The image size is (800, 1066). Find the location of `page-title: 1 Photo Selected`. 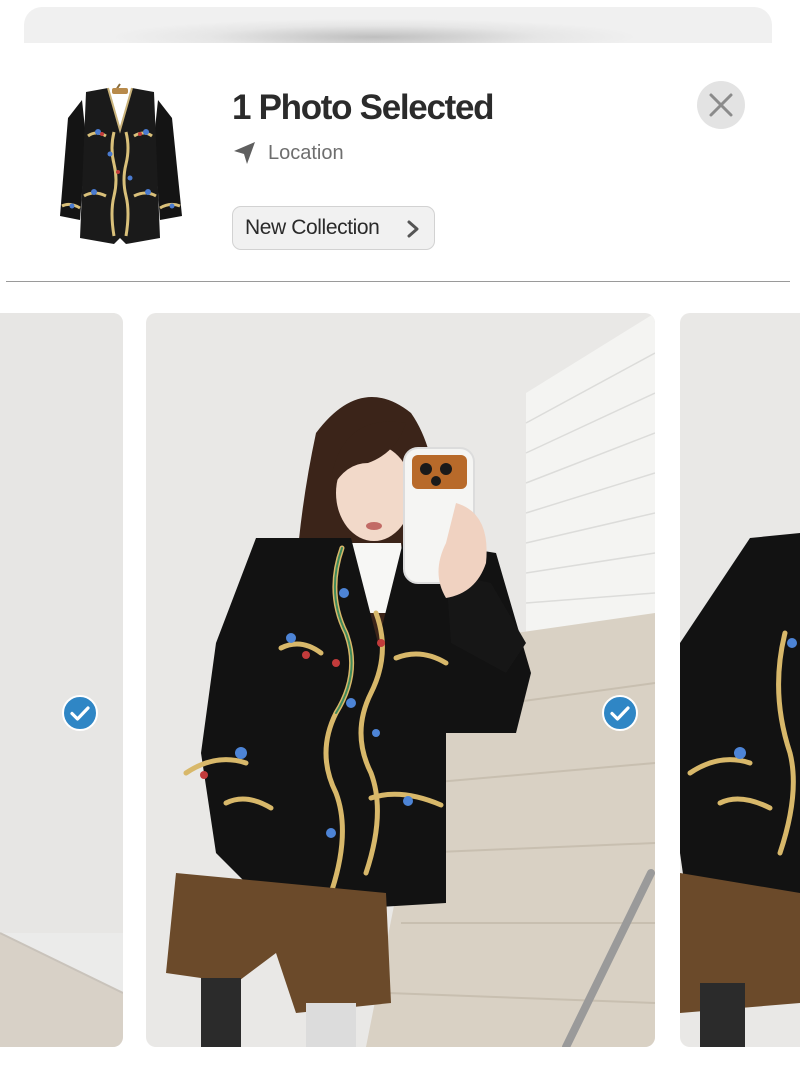

page-title: 1 Photo Selected is located at coordinates (363, 107).